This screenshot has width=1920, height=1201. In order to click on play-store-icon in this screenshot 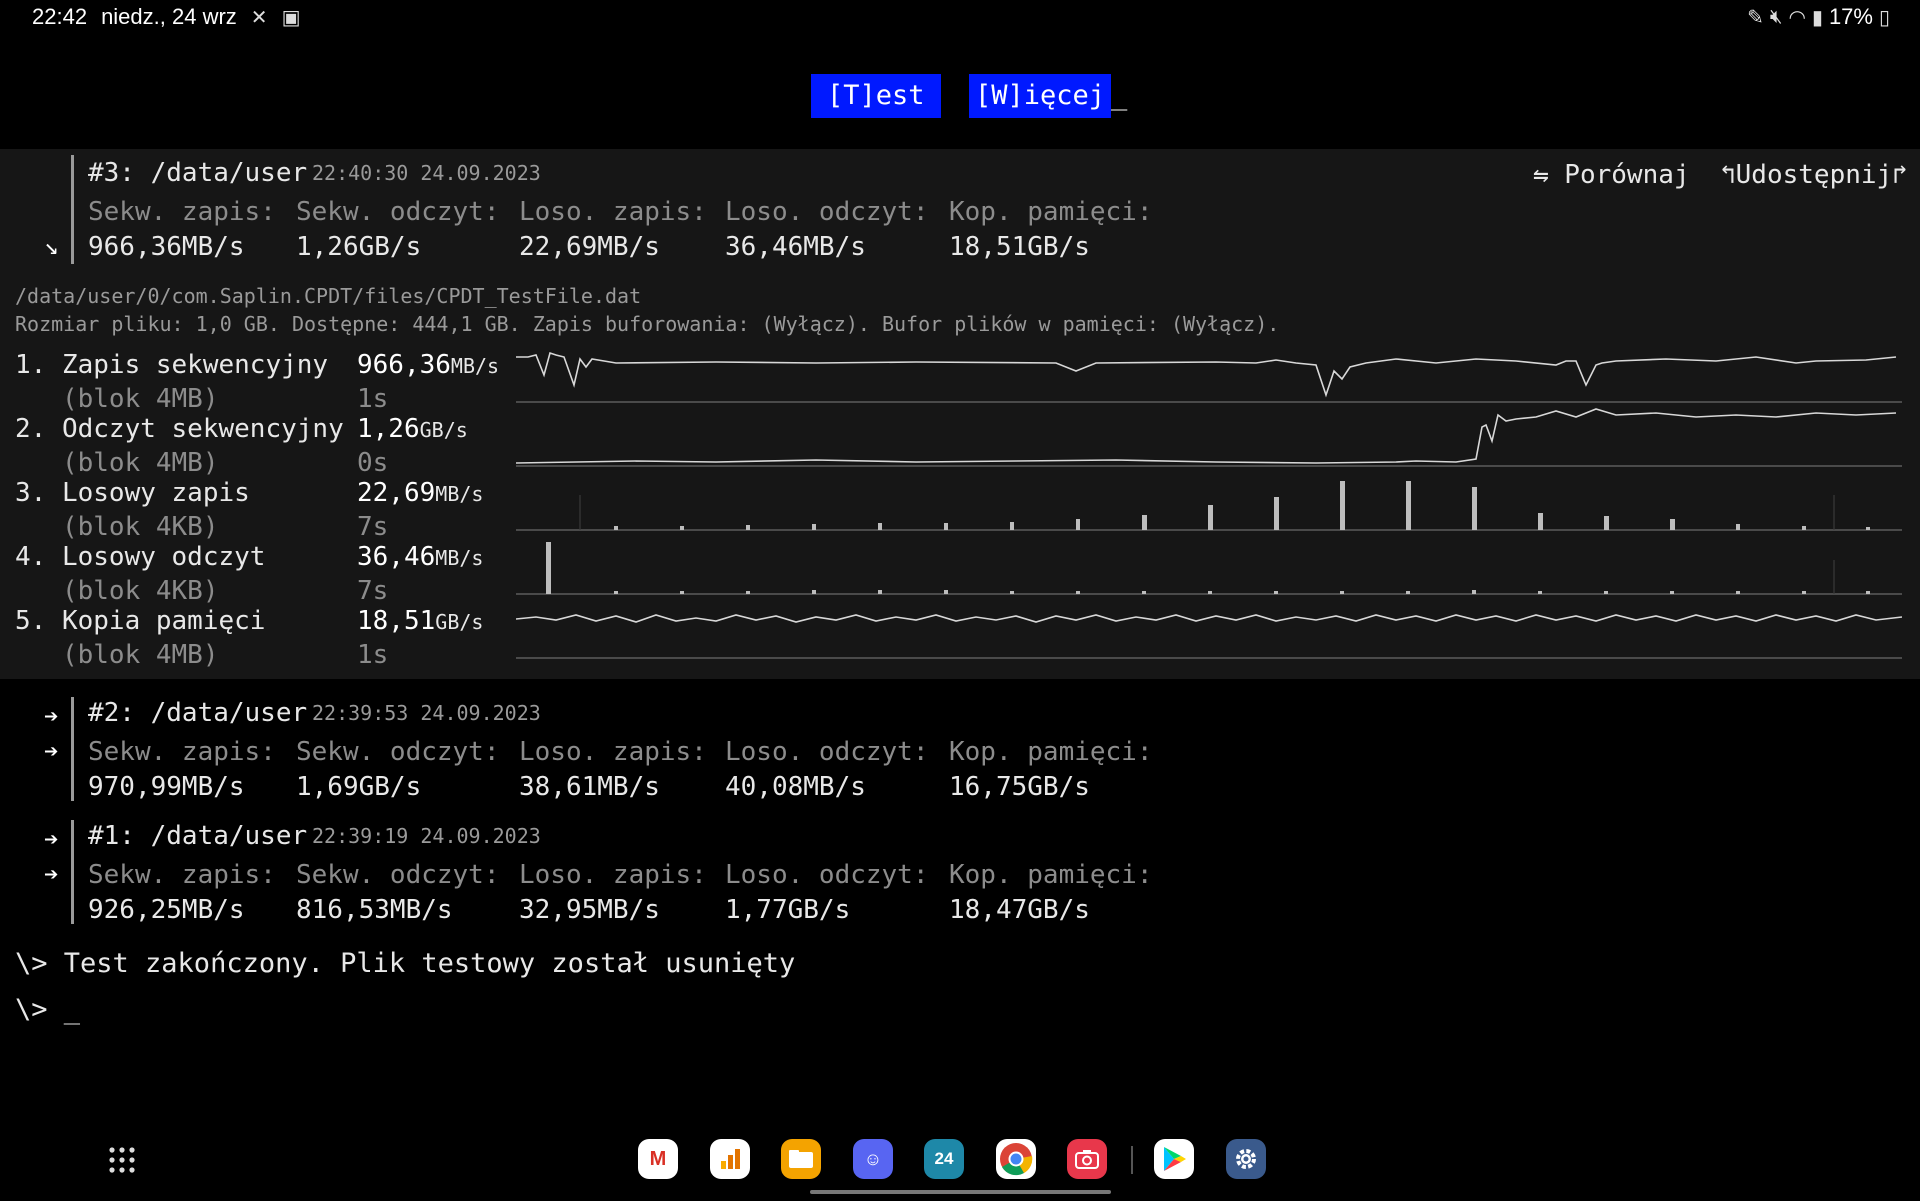, I will do `click(1174, 1159)`.